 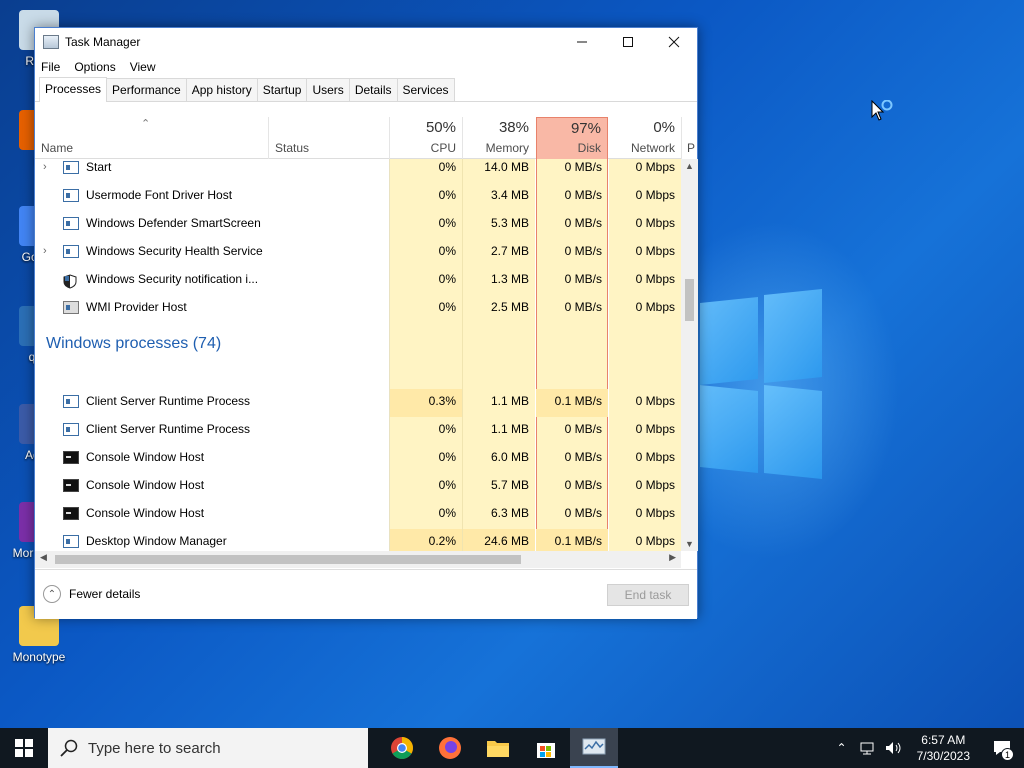 I want to click on column-header-disk: 97% Disk, so click(x=572, y=138).